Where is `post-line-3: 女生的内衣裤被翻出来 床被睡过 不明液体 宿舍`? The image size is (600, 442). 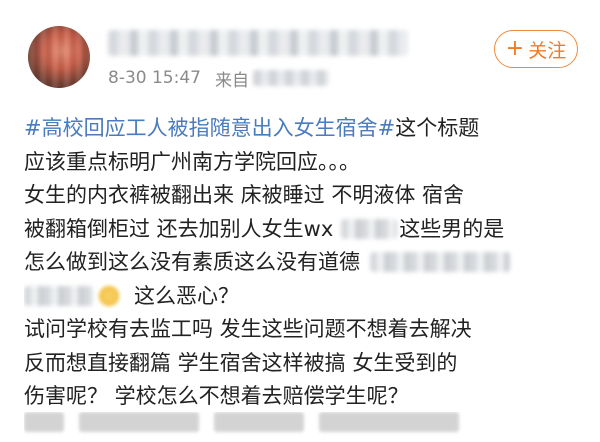 post-line-3: 女生的内衣裤被翻出来 床被睡过 不明液体 宿舍 is located at coordinates (244, 195).